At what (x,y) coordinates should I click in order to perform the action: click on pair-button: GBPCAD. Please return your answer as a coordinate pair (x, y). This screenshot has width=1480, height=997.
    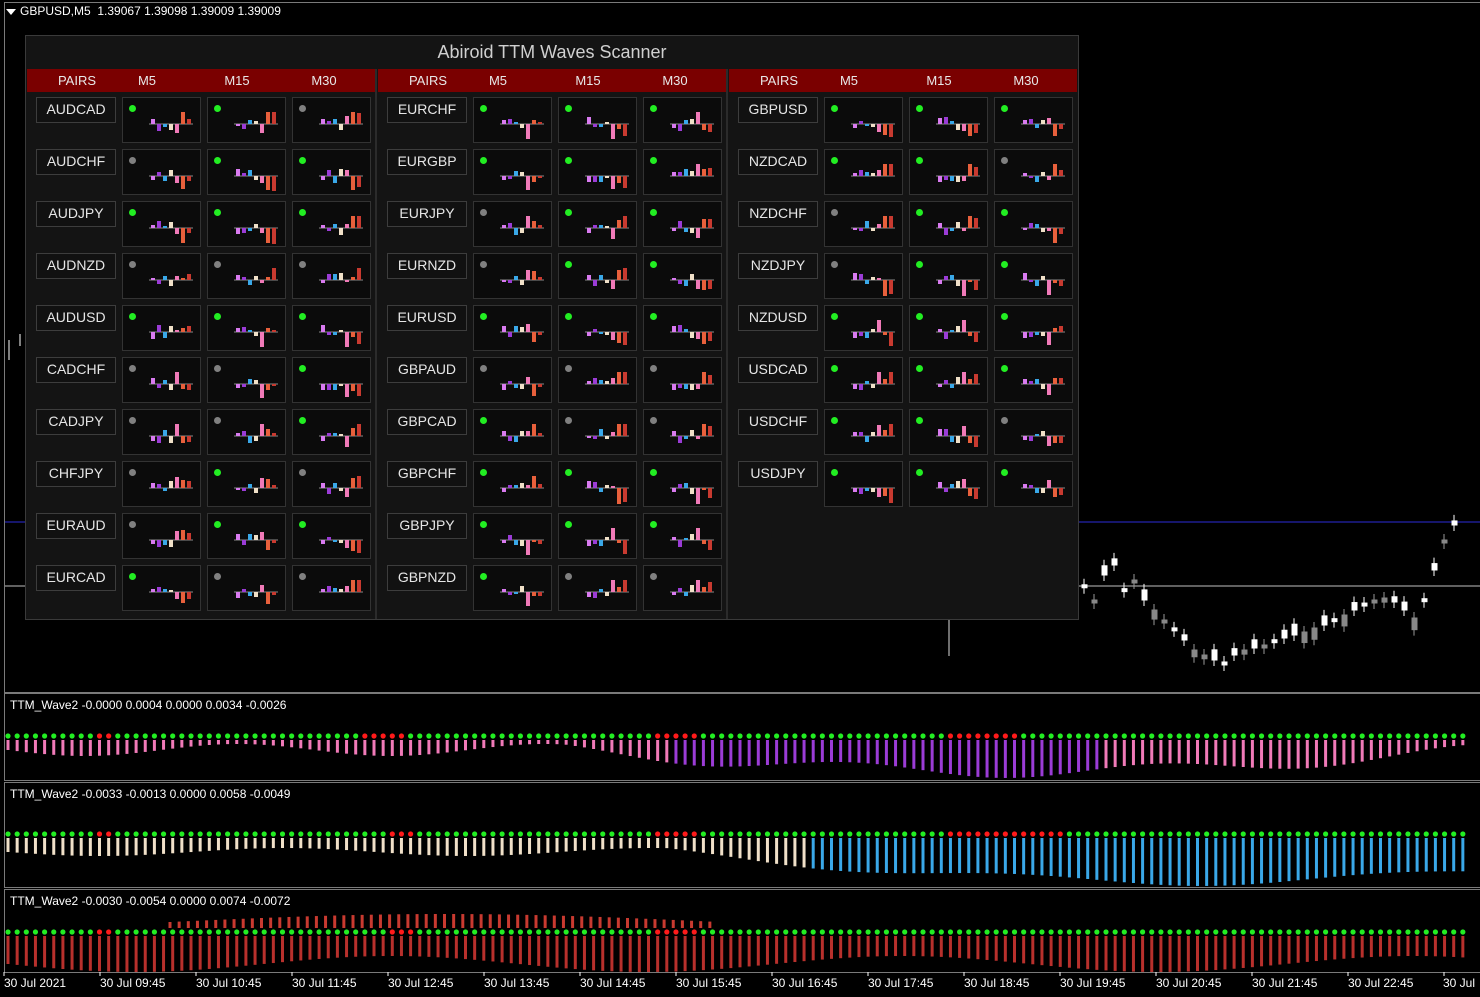
    Looking at the image, I should click on (427, 422).